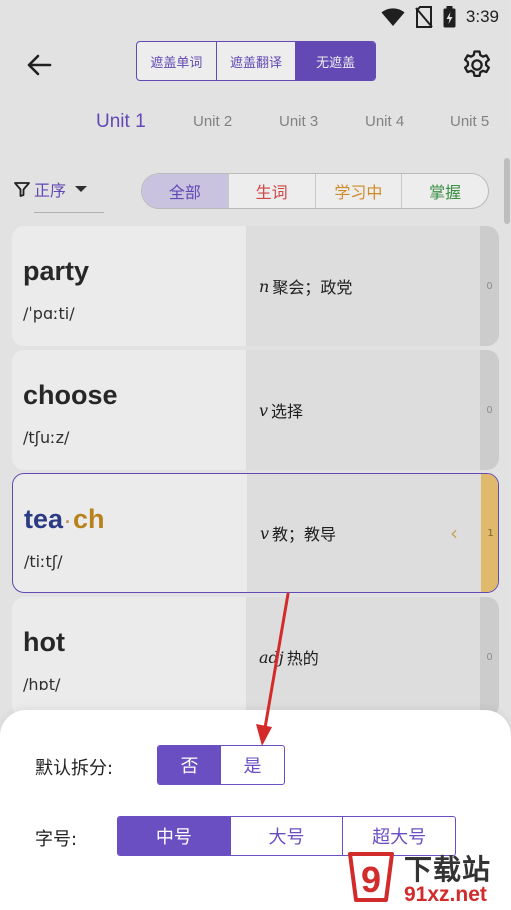 The height and width of the screenshot is (910, 511). I want to click on watermark-url: 91xz.net, so click(445, 894).